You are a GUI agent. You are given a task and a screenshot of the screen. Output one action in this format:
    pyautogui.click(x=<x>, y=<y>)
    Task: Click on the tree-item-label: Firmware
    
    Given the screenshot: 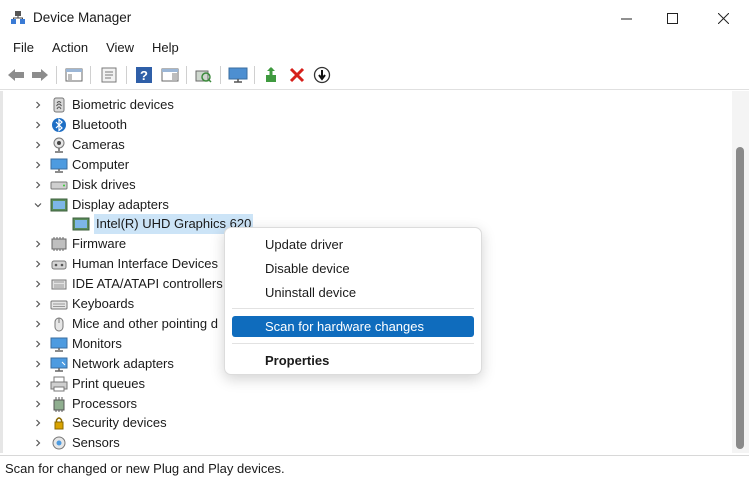 What is the action you would take?
    pyautogui.click(x=99, y=244)
    